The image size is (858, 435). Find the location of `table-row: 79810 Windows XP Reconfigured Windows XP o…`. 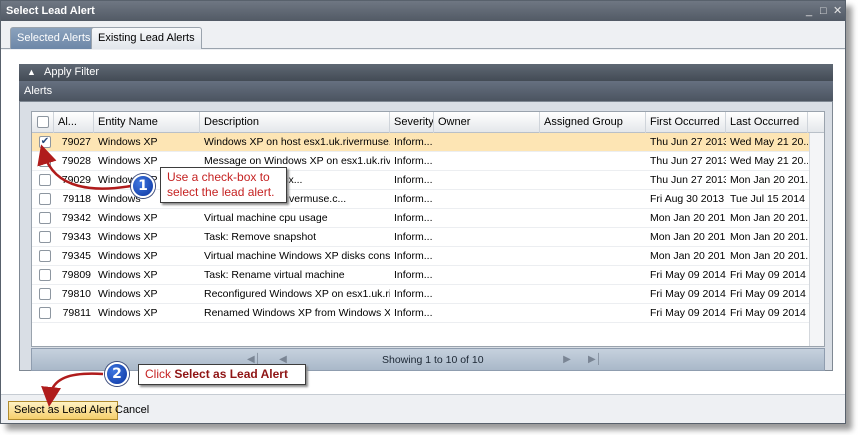

table-row: 79810 Windows XP Reconfigured Windows XP o… is located at coordinates (428, 294).